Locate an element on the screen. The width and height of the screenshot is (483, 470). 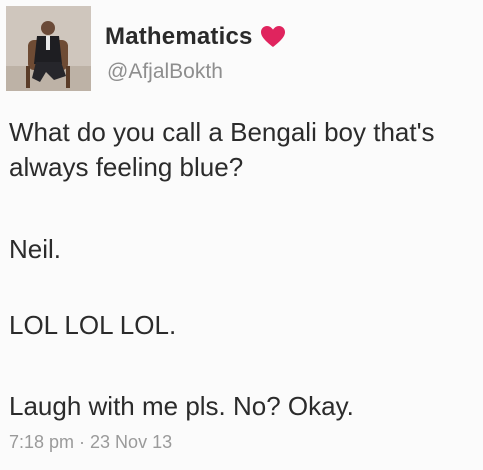
tweet-text-closing: Laugh with me pls. No? Okay. is located at coordinates (181, 406).